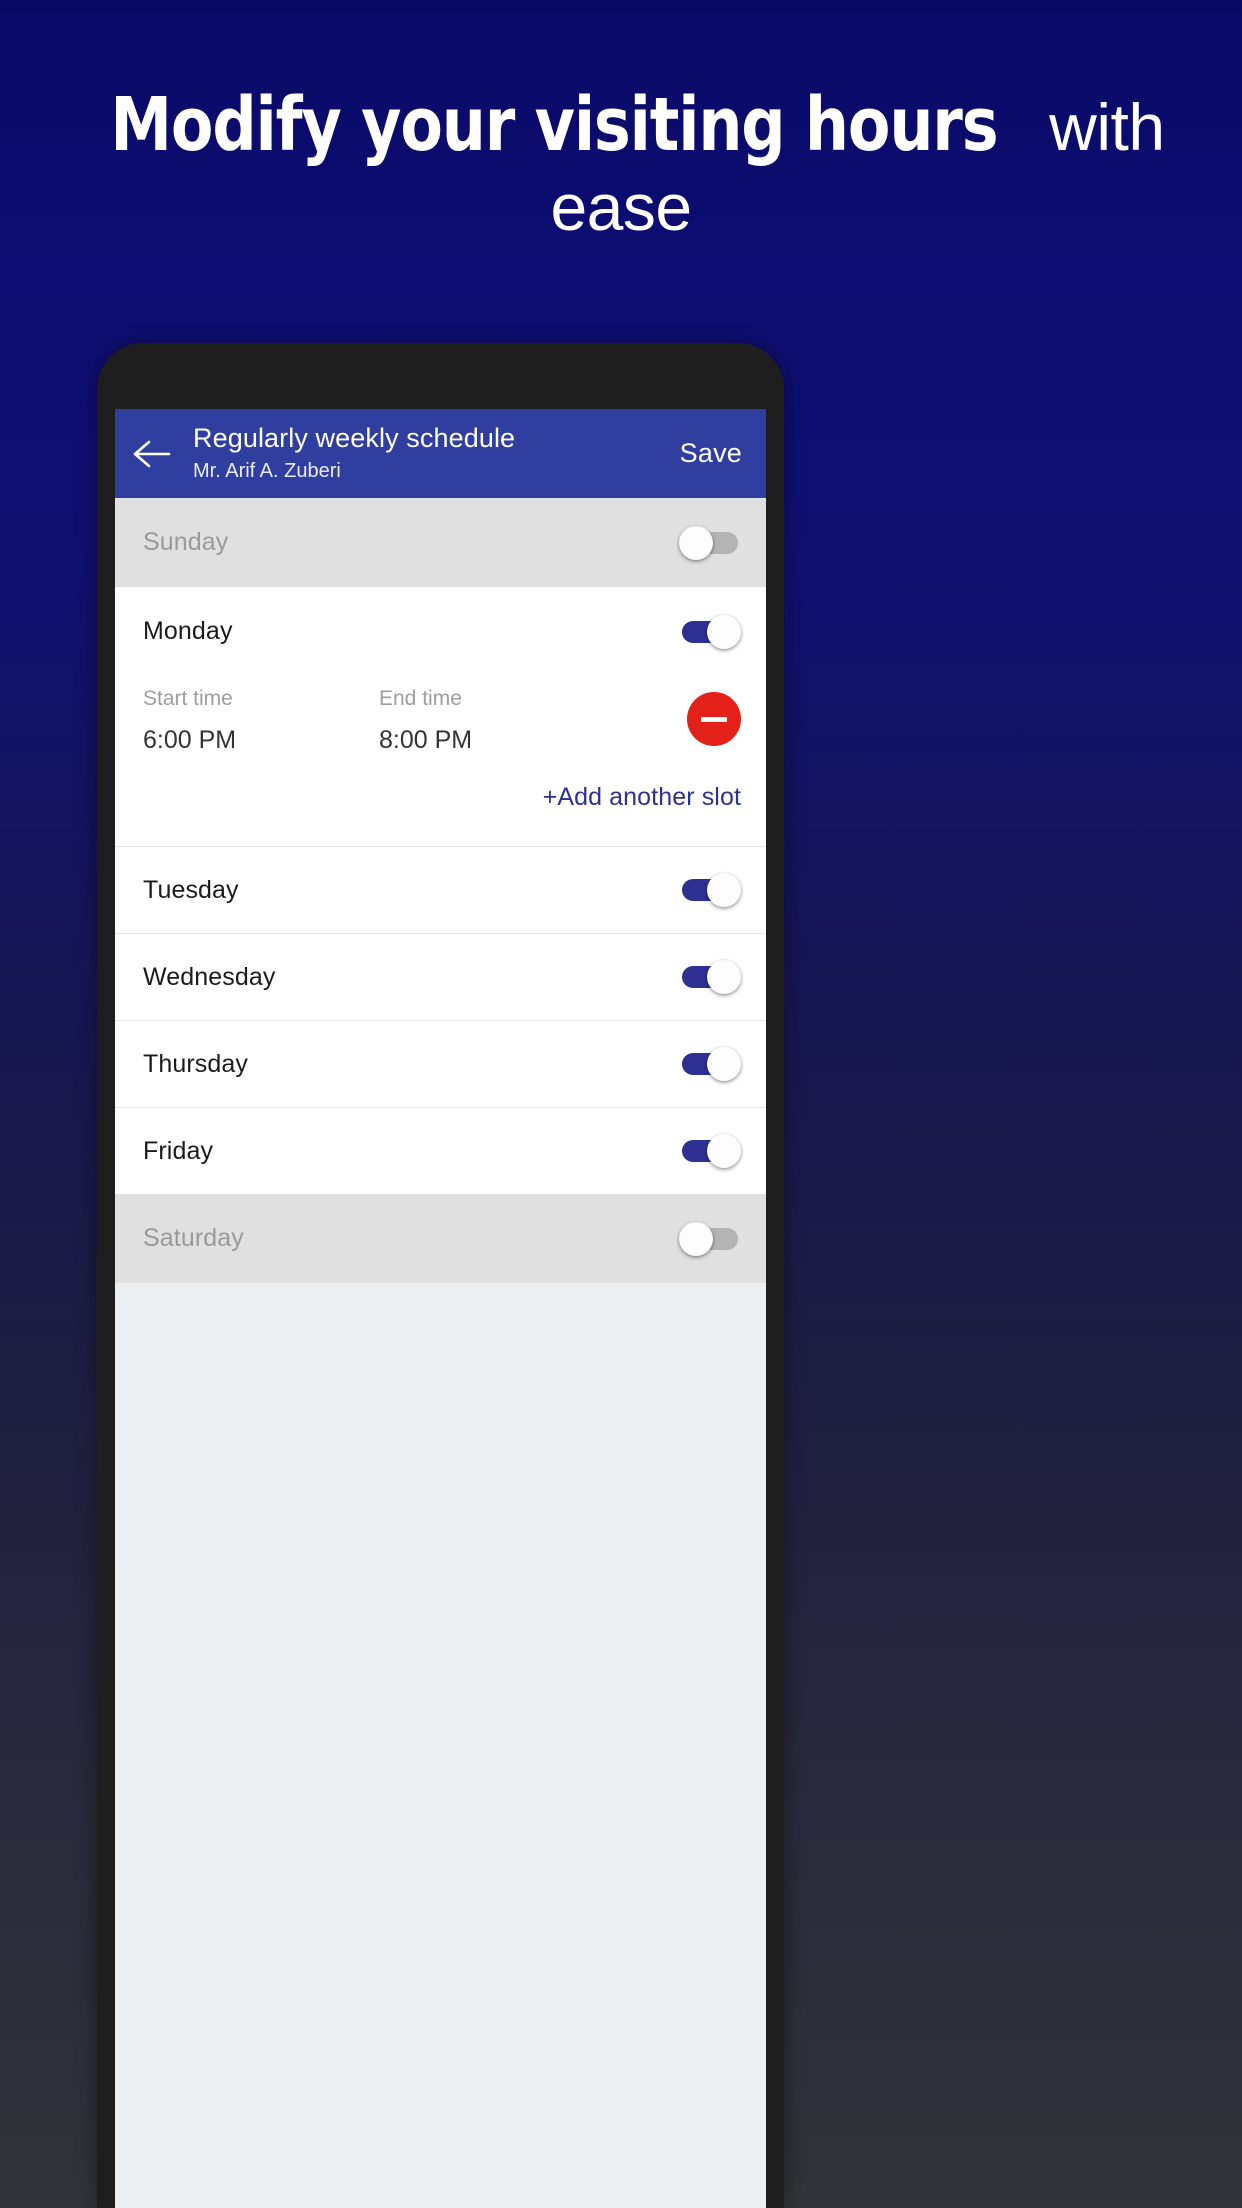 The image size is (1242, 2208). I want to click on save-button: Save, so click(716, 453).